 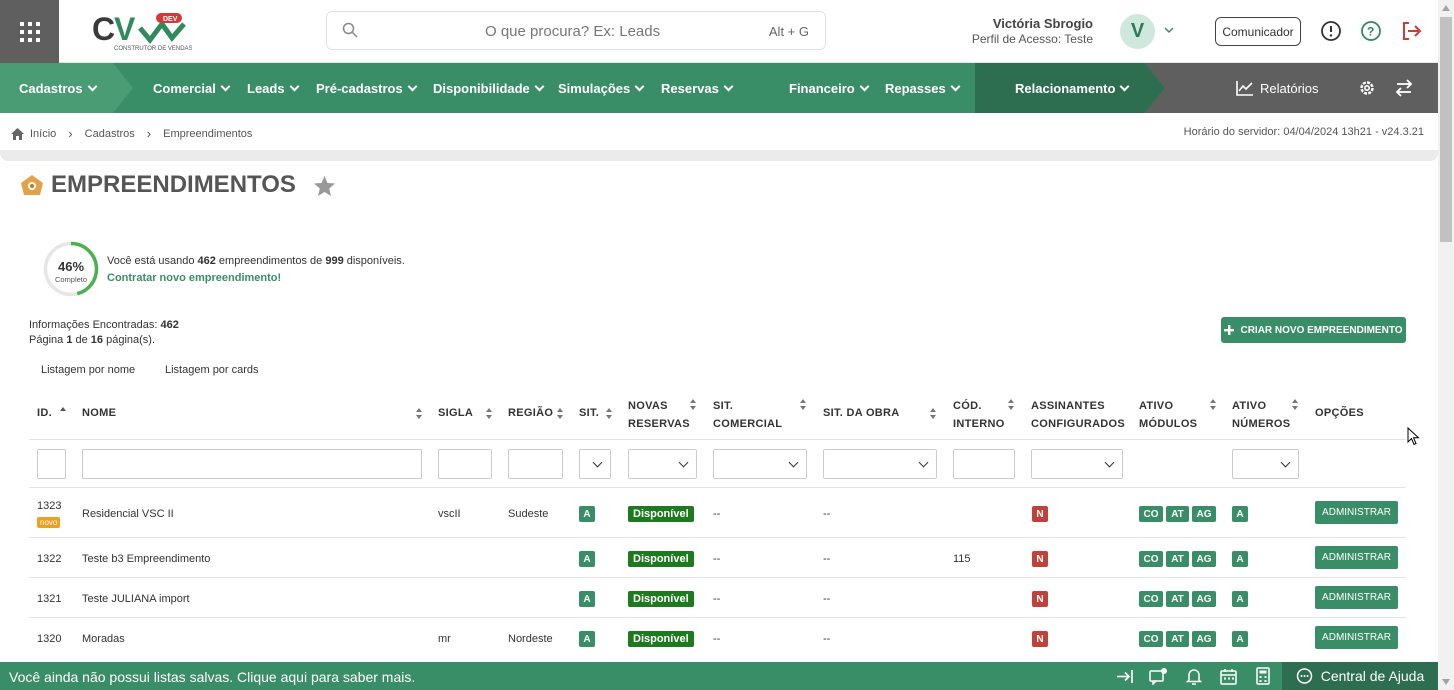 What do you see at coordinates (29, 31) in the screenshot?
I see `apps-grid-icon` at bounding box center [29, 31].